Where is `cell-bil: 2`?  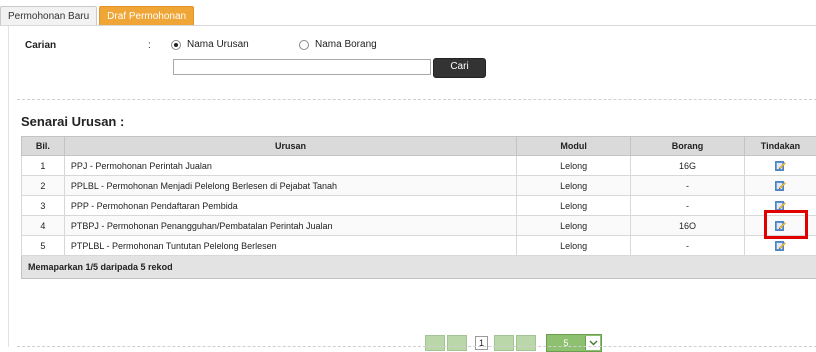
cell-bil: 2 is located at coordinates (43, 186).